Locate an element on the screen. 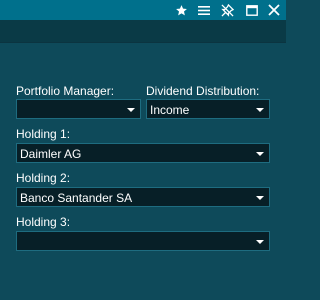  close-icon is located at coordinates (274, 10).